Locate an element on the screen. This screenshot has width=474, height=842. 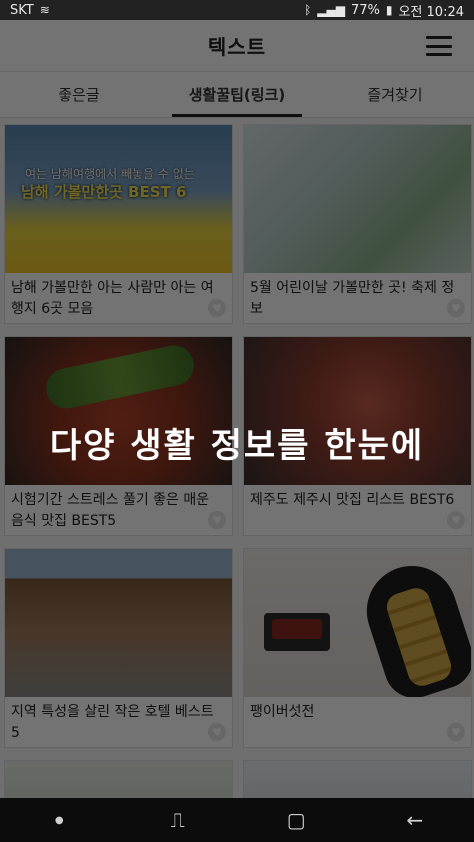
app-title: 텍스트 is located at coordinates (237, 47).